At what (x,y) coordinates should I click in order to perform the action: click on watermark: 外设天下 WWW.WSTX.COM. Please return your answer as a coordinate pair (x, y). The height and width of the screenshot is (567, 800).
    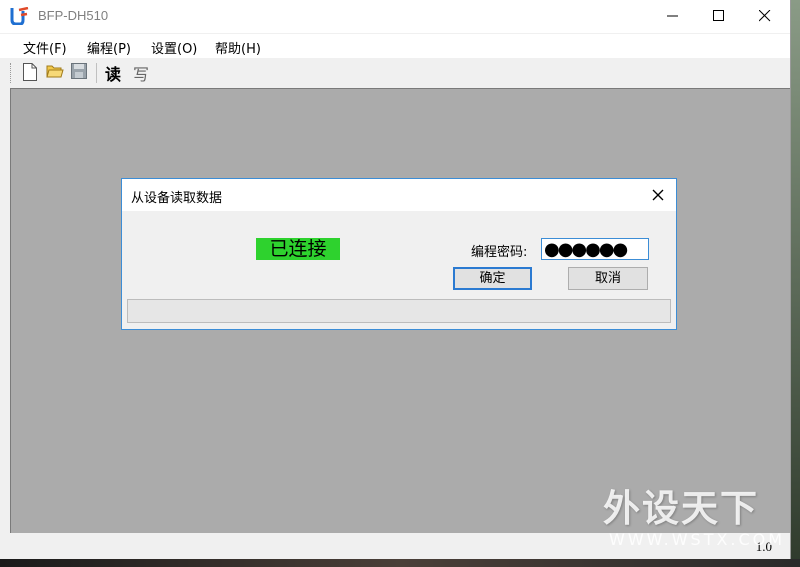
    Looking at the image, I should click on (696, 513).